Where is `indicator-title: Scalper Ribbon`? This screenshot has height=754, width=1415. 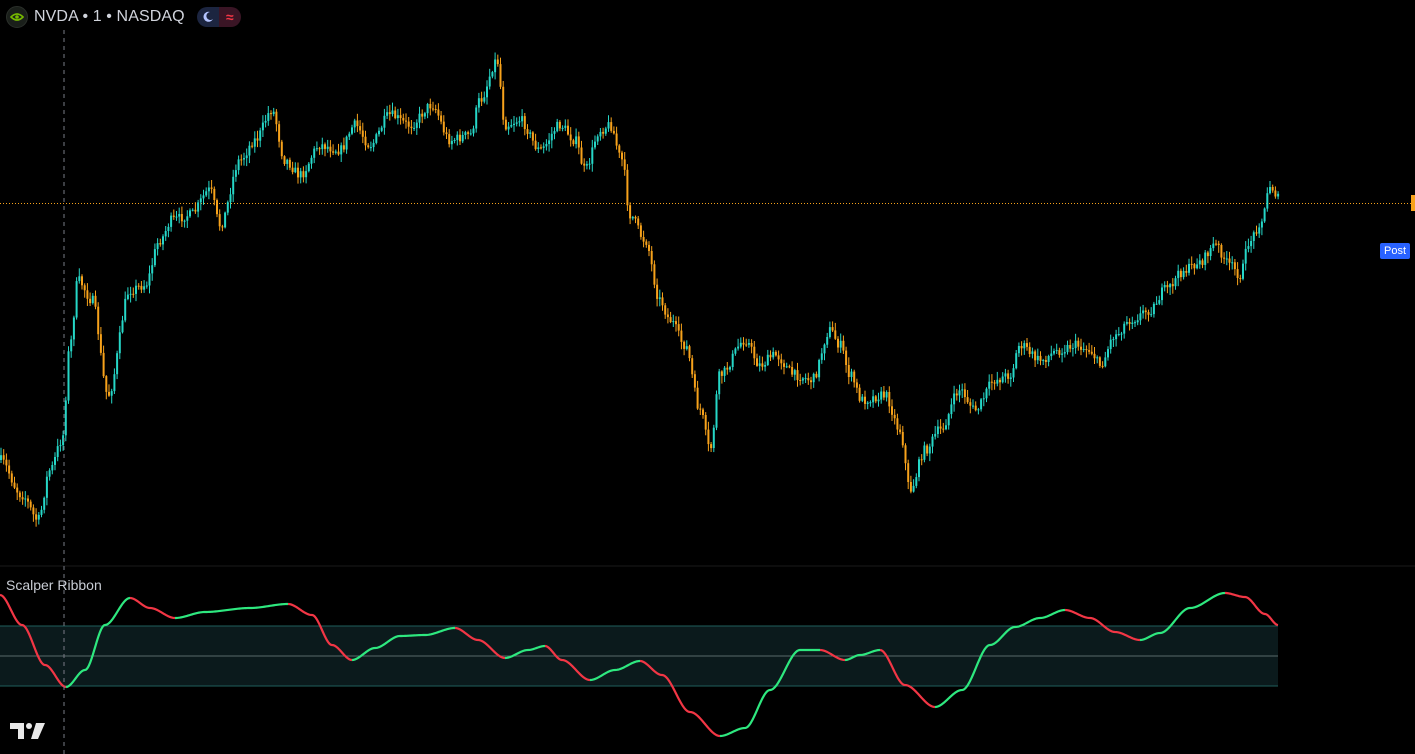 indicator-title: Scalper Ribbon is located at coordinates (54, 585).